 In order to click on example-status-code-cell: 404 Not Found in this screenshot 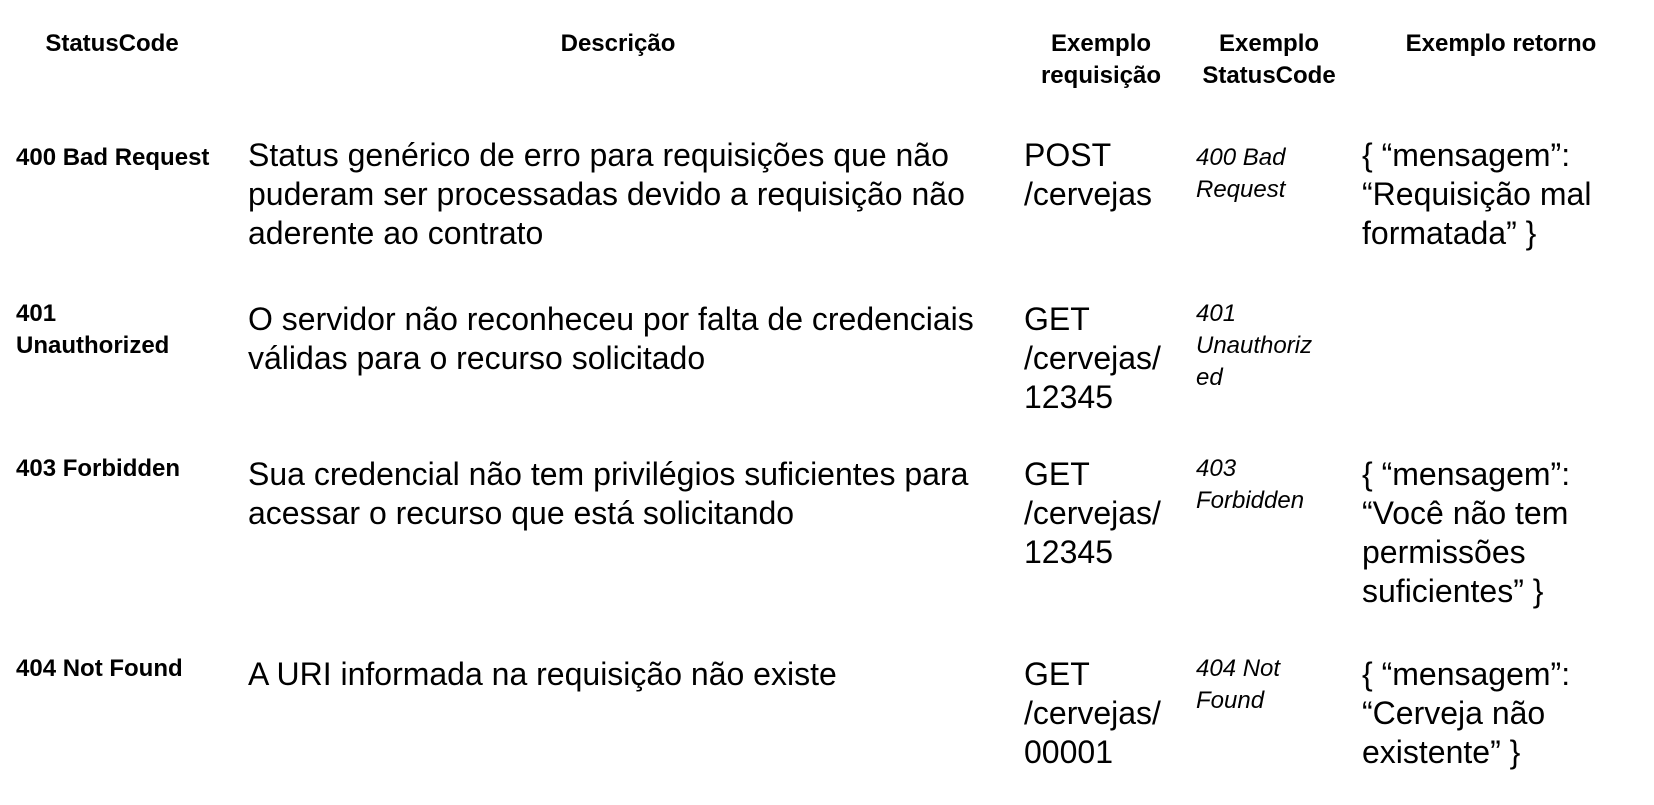, I will do `click(1238, 684)`.